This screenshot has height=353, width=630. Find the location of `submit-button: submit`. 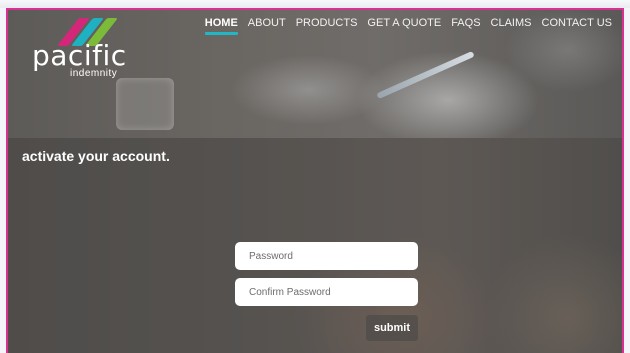

submit-button: submit is located at coordinates (392, 328).